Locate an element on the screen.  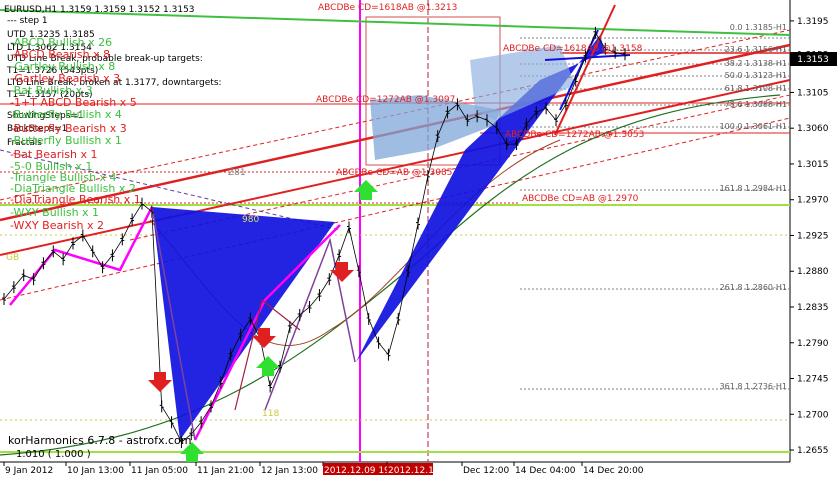
price-tick-label: 1.3195 is located at coordinates (813, 22).